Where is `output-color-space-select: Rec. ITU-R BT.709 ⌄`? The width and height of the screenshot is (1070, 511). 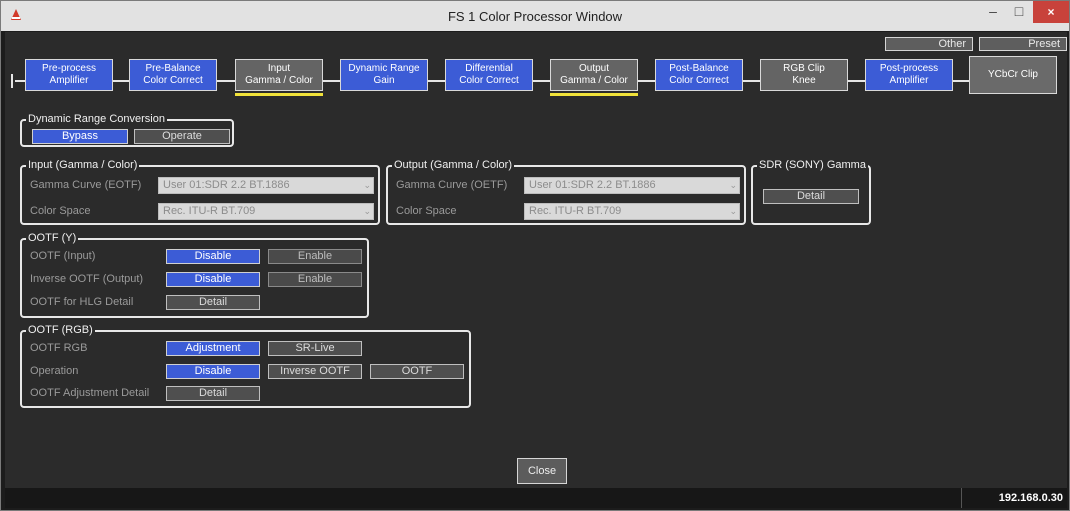
output-color-space-select: Rec. ITU-R BT.709 ⌄ is located at coordinates (632, 211).